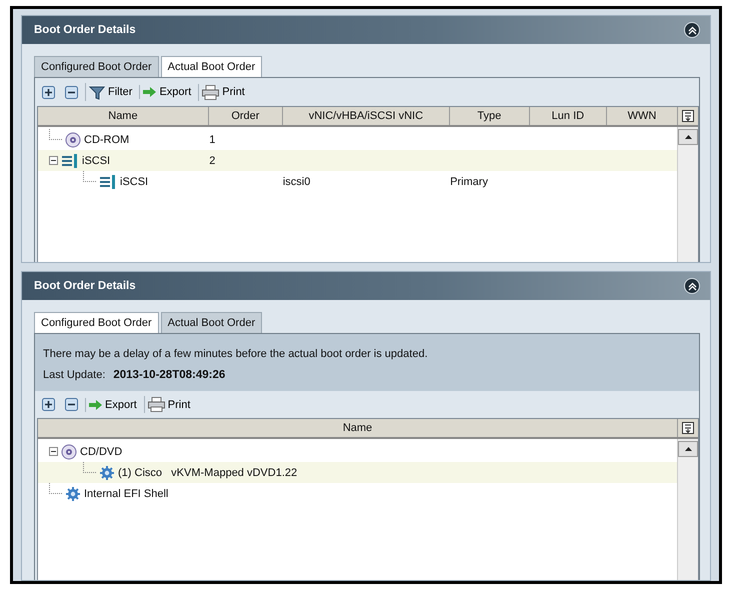  I want to click on item-name: CD-ROM, so click(107, 140).